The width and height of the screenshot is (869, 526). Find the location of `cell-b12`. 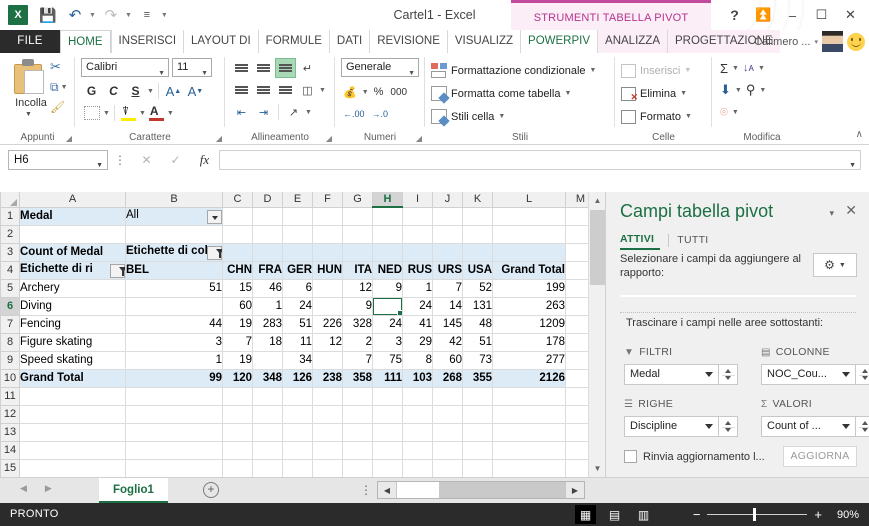

cell-b12 is located at coordinates (174, 414).